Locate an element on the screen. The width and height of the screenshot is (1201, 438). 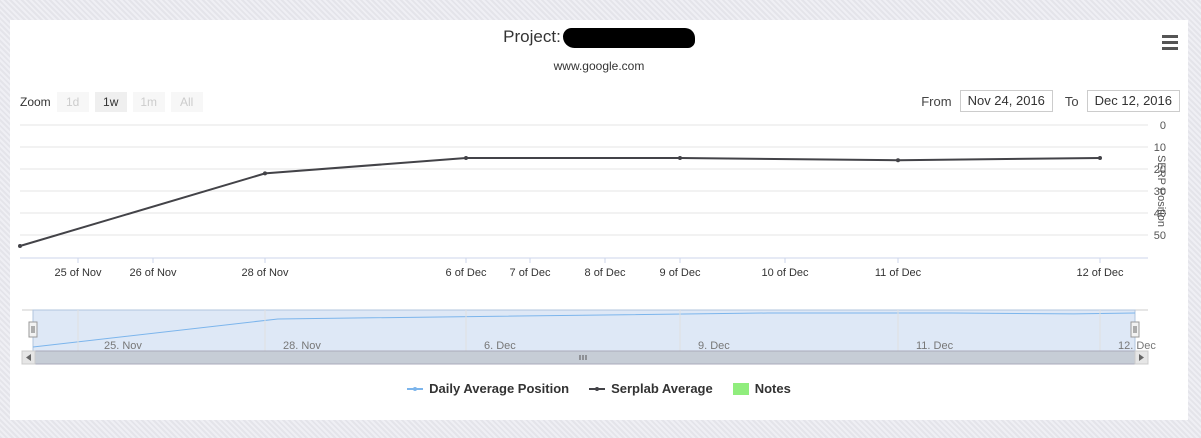
legend-serplab-swatch is located at coordinates (597, 388).